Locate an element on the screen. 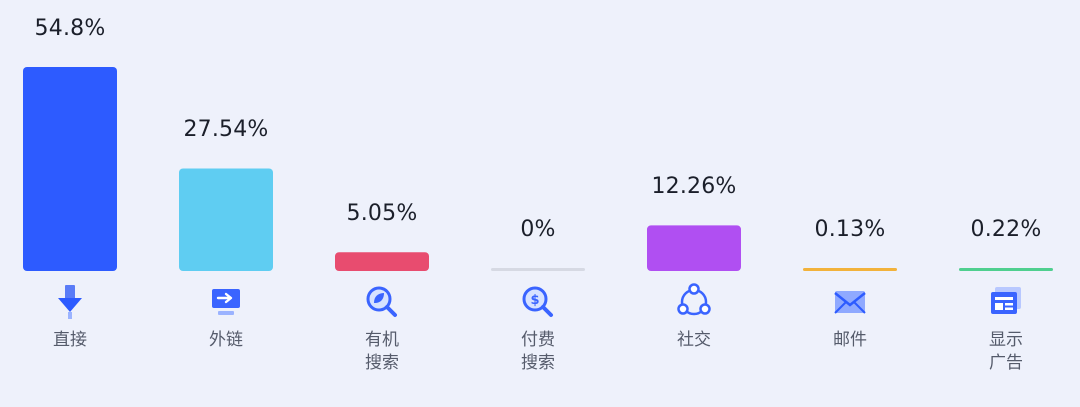 This screenshot has width=1080, height=407. envelope-icon is located at coordinates (850, 302).